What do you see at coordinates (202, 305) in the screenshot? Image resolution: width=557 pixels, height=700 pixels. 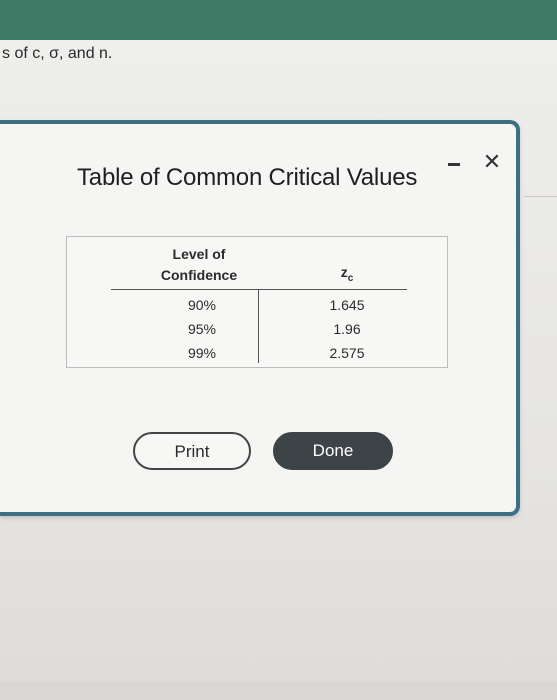 I see `table-cell-confidence: 90%` at bounding box center [202, 305].